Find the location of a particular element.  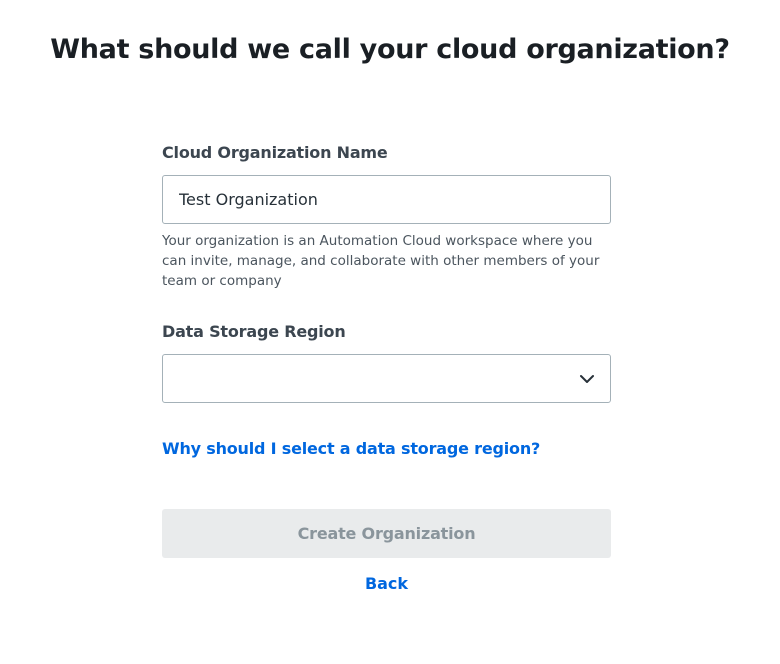

back-link: Back is located at coordinates (386, 583).